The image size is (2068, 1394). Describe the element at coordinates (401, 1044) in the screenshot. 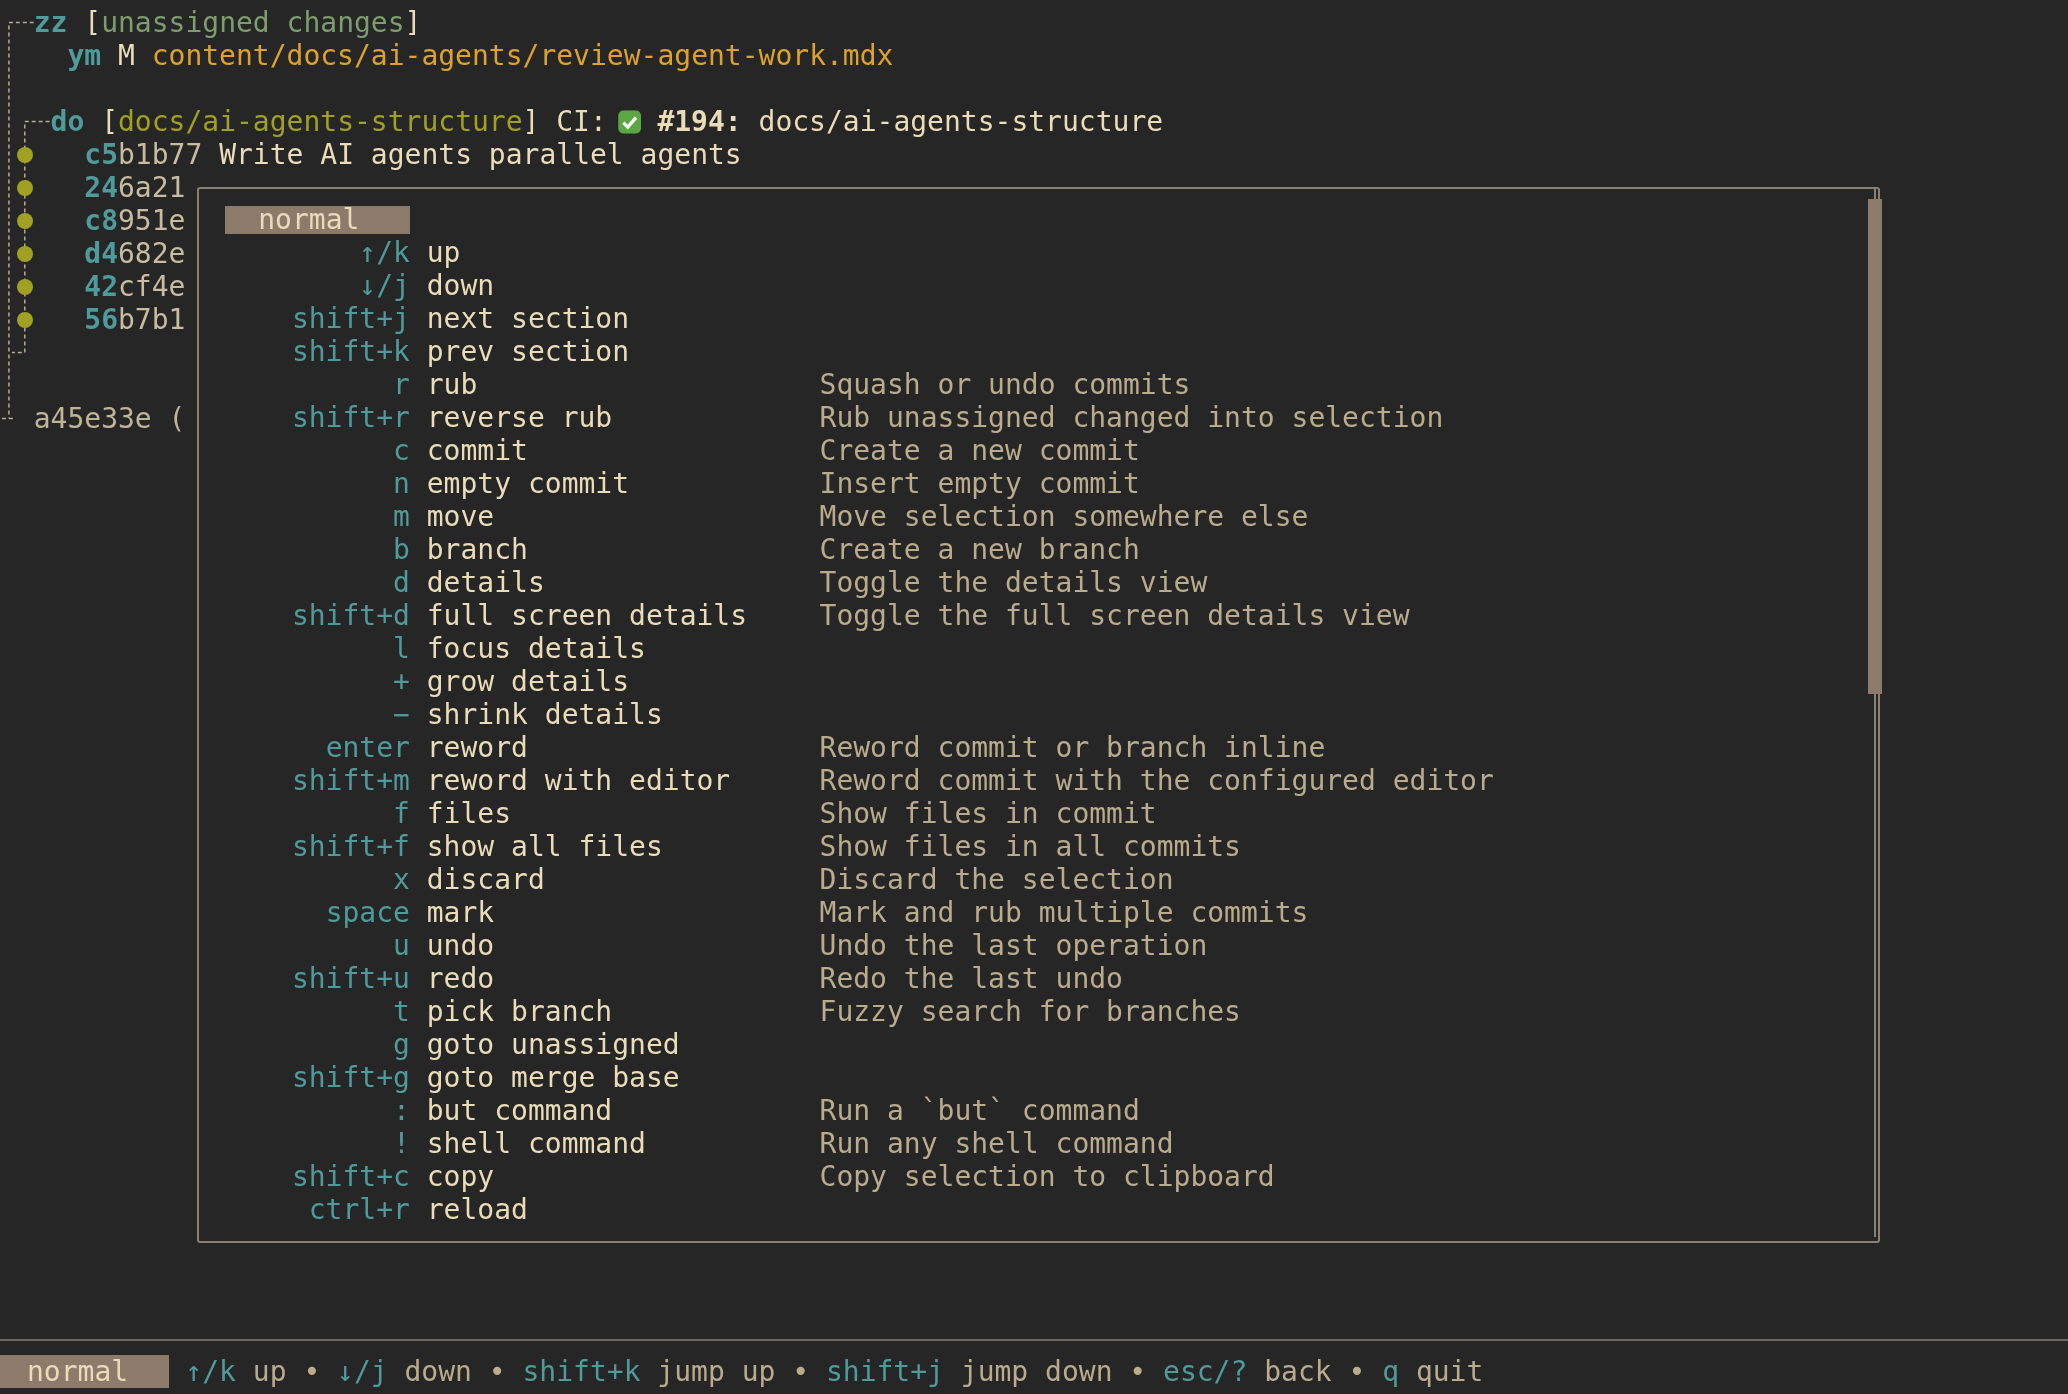

I see `shortcut-key: g` at that location.